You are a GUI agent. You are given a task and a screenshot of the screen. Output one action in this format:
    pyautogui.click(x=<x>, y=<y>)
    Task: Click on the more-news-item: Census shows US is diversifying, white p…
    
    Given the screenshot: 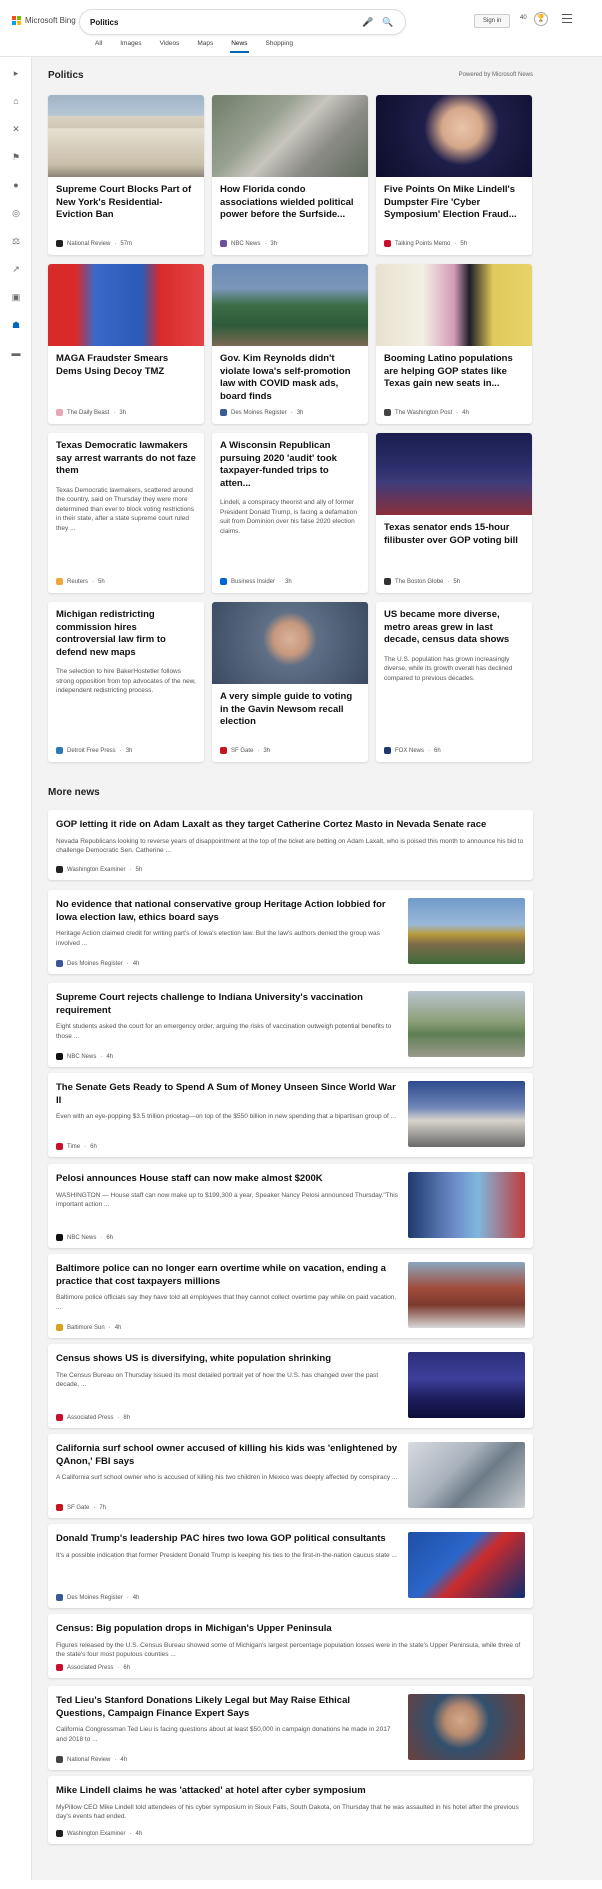 What is the action you would take?
    pyautogui.click(x=290, y=1386)
    